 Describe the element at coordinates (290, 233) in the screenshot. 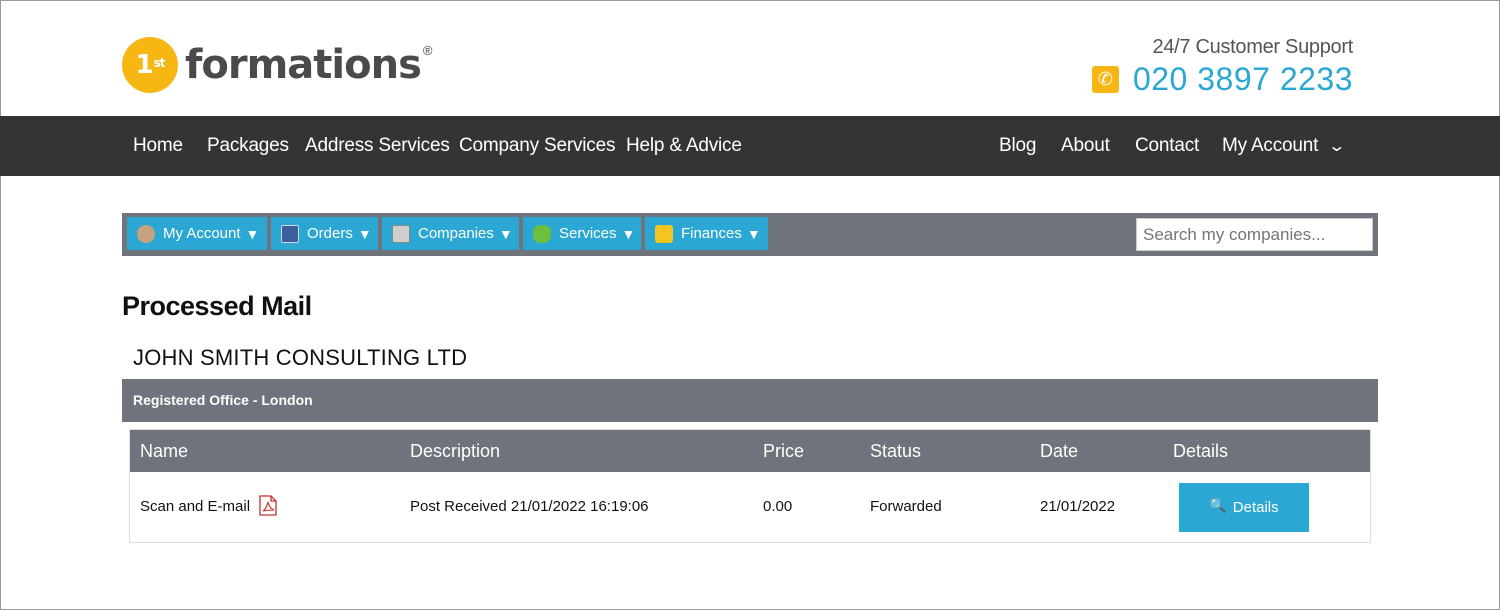

I see `book-icon` at that location.